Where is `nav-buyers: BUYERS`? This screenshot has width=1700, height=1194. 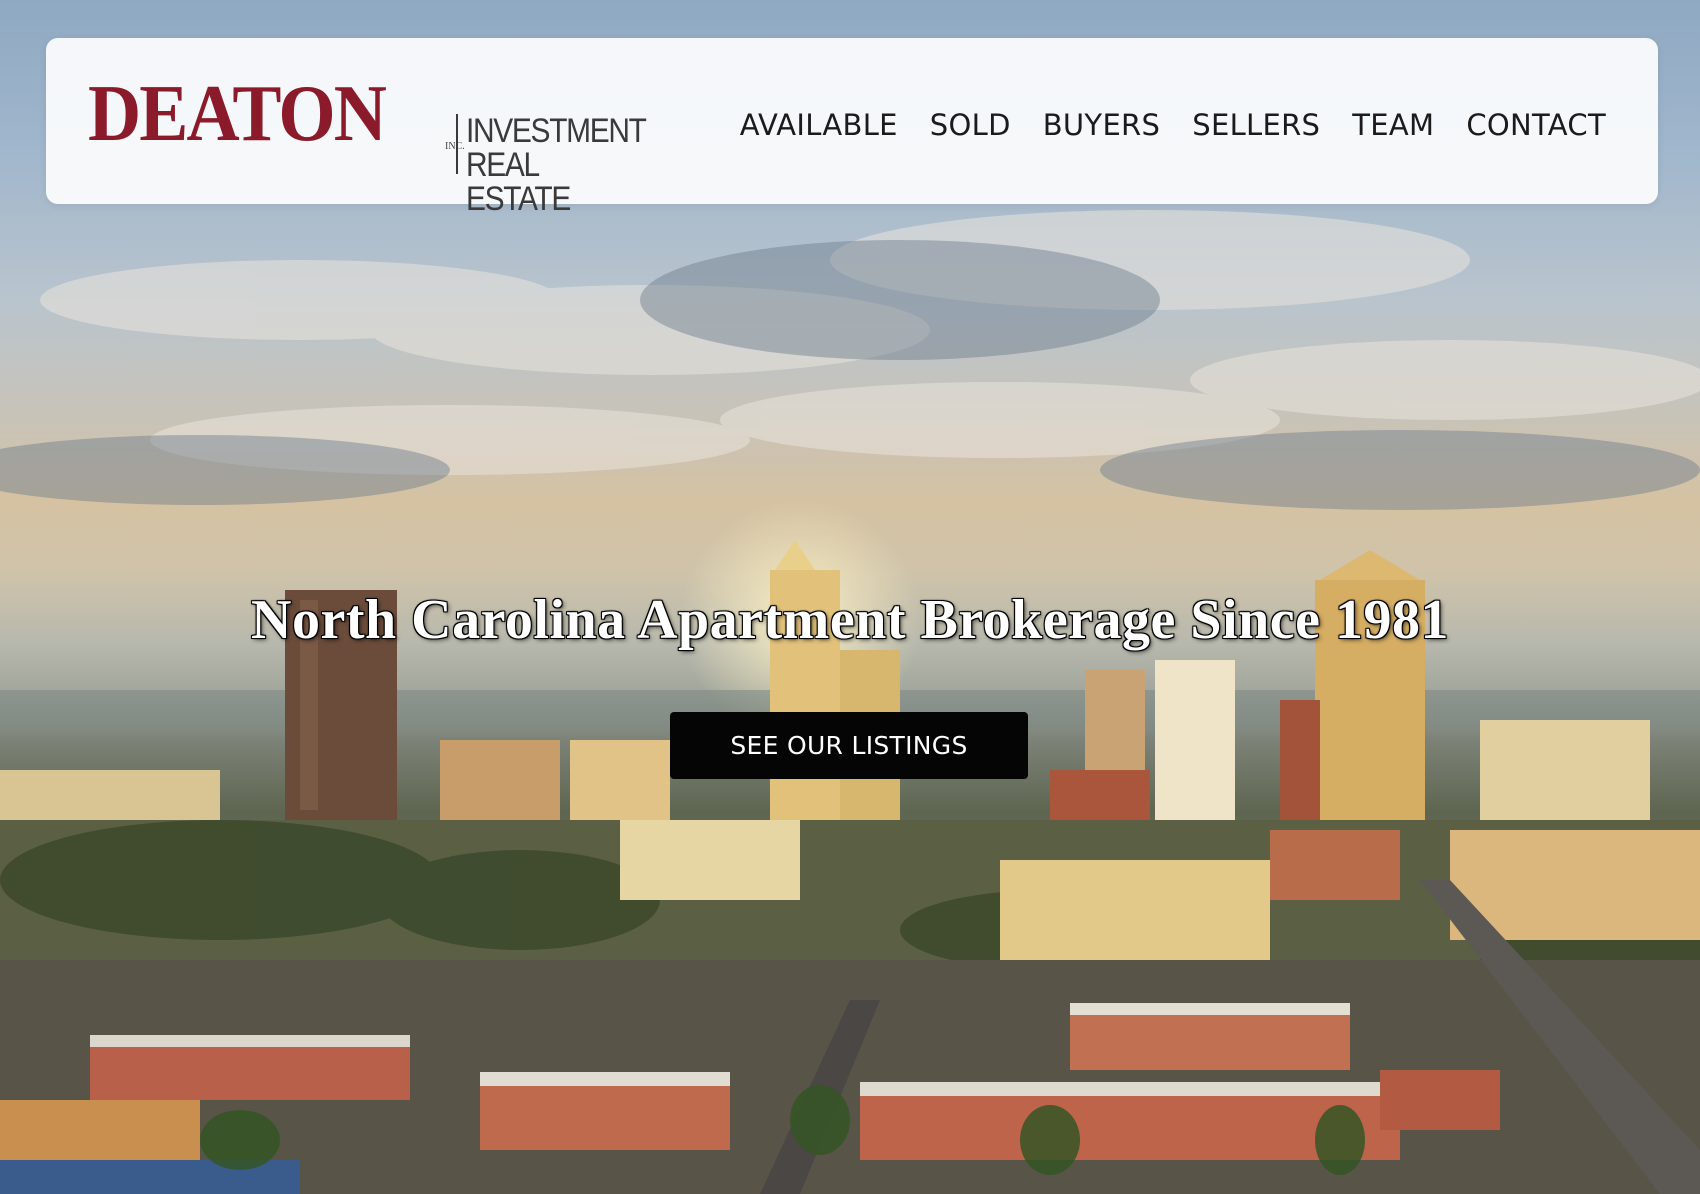 nav-buyers: BUYERS is located at coordinates (1102, 125).